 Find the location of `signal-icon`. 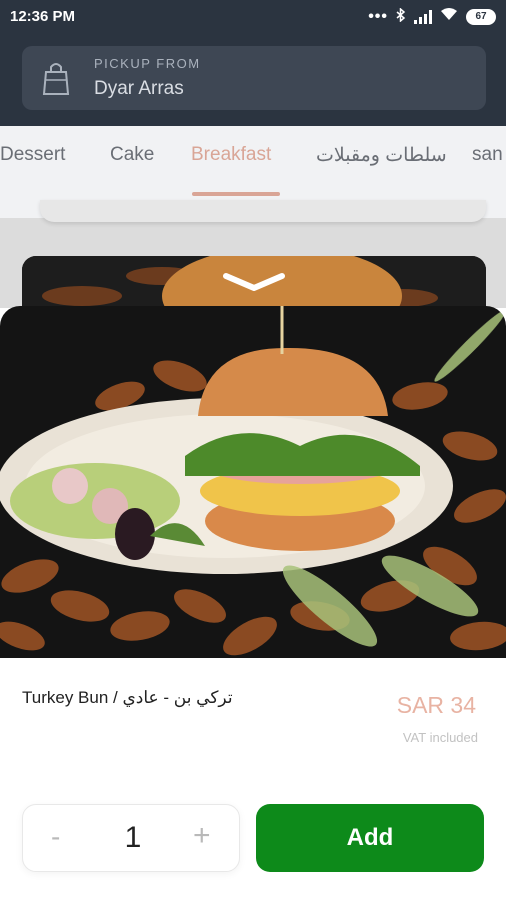

signal-icon is located at coordinates (423, 16).